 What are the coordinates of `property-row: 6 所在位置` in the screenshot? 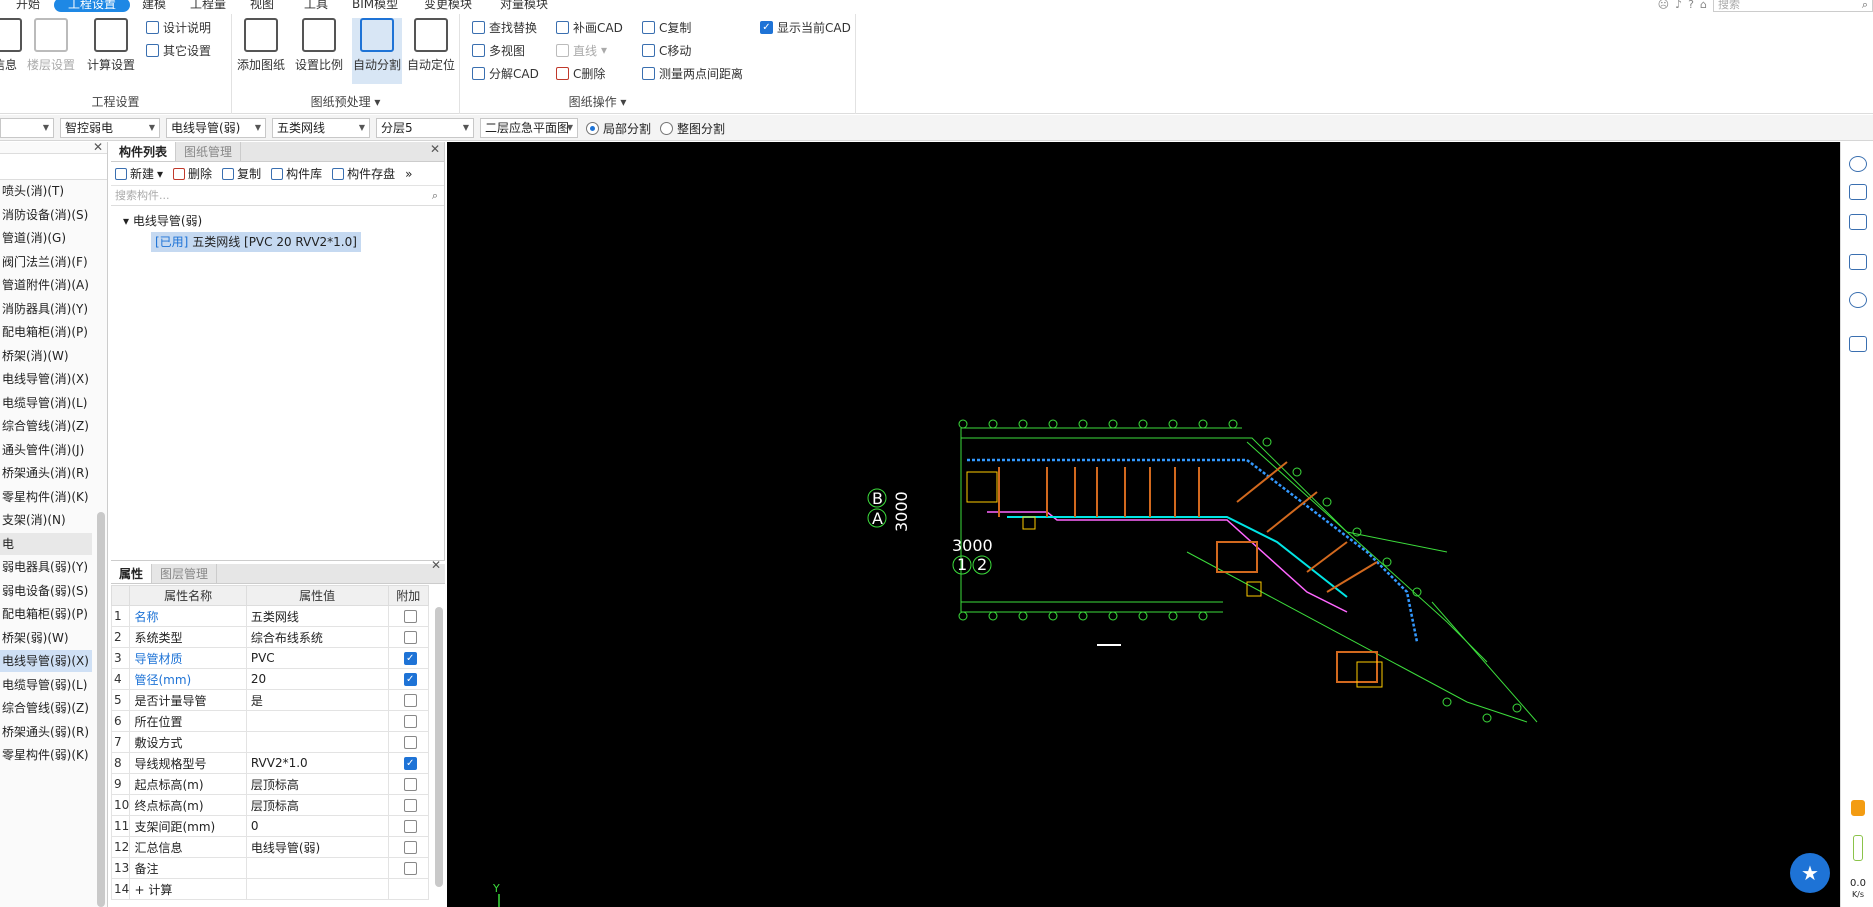 It's located at (269, 721).